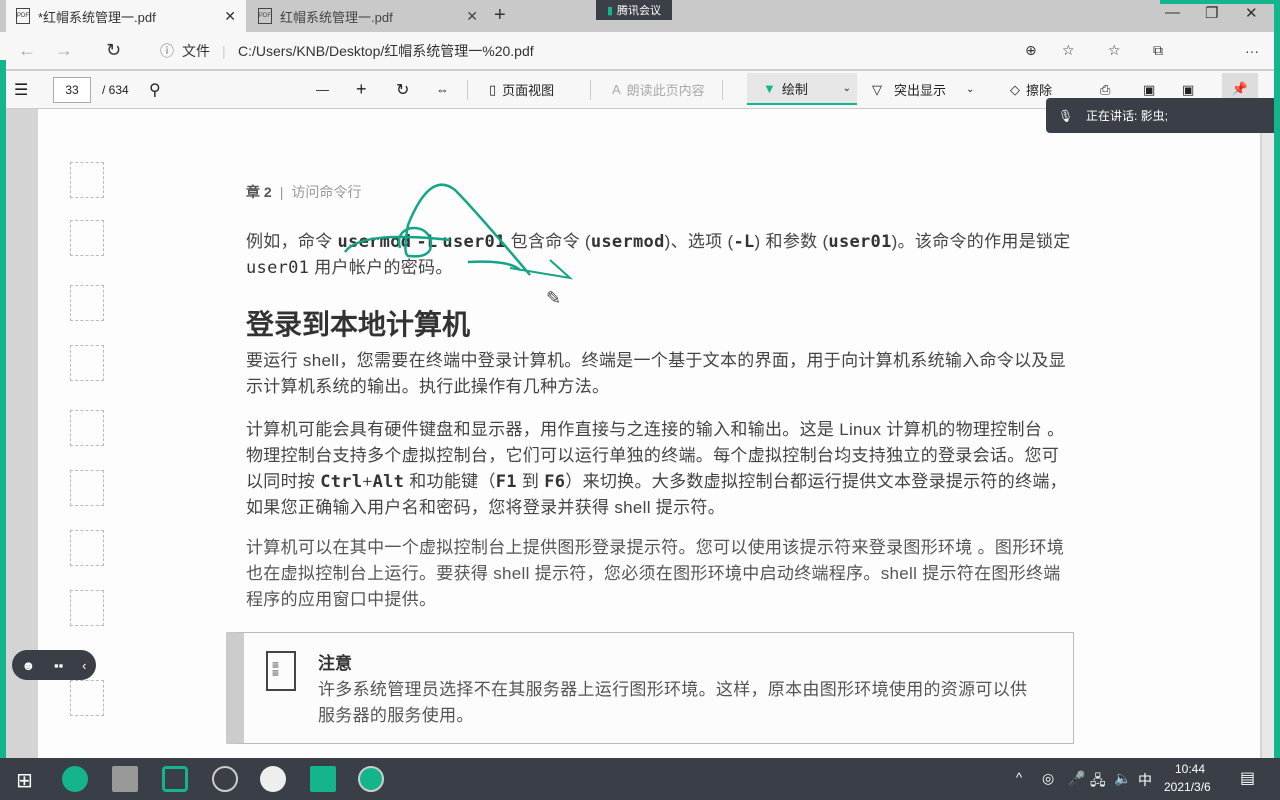 This screenshot has height=800, width=1280. I want to click on read-aloud-icon: A, so click(616, 89).